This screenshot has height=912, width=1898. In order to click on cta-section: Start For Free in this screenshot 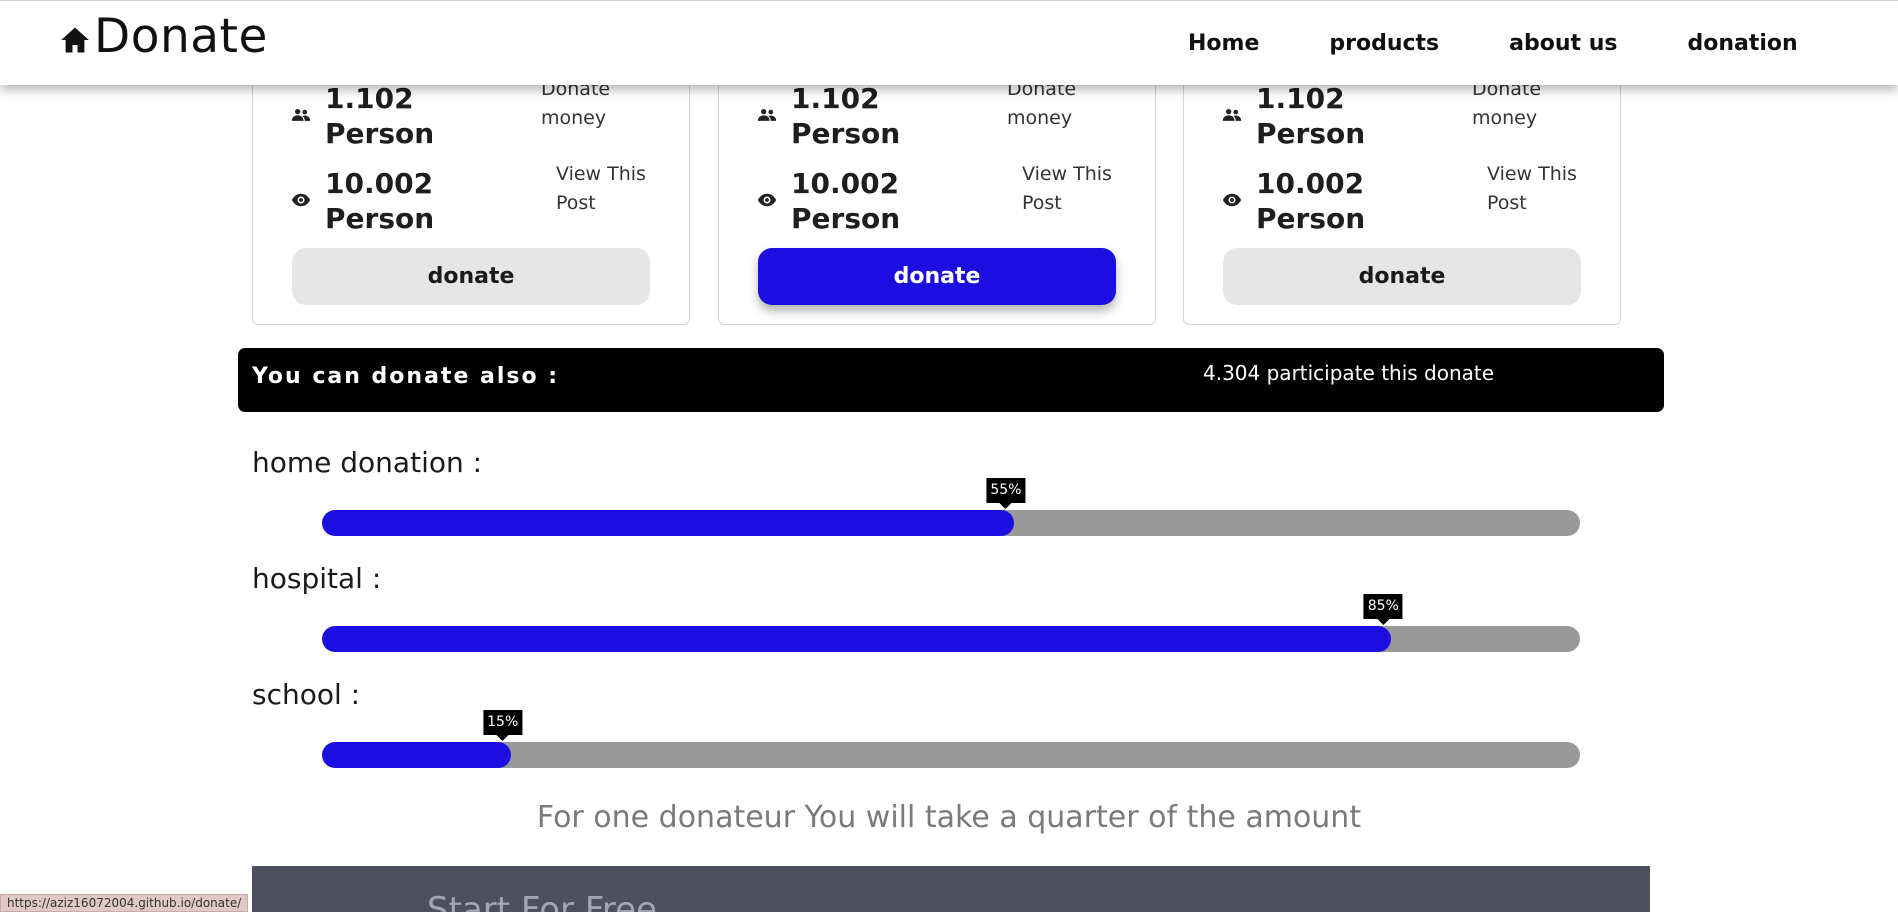, I will do `click(951, 889)`.